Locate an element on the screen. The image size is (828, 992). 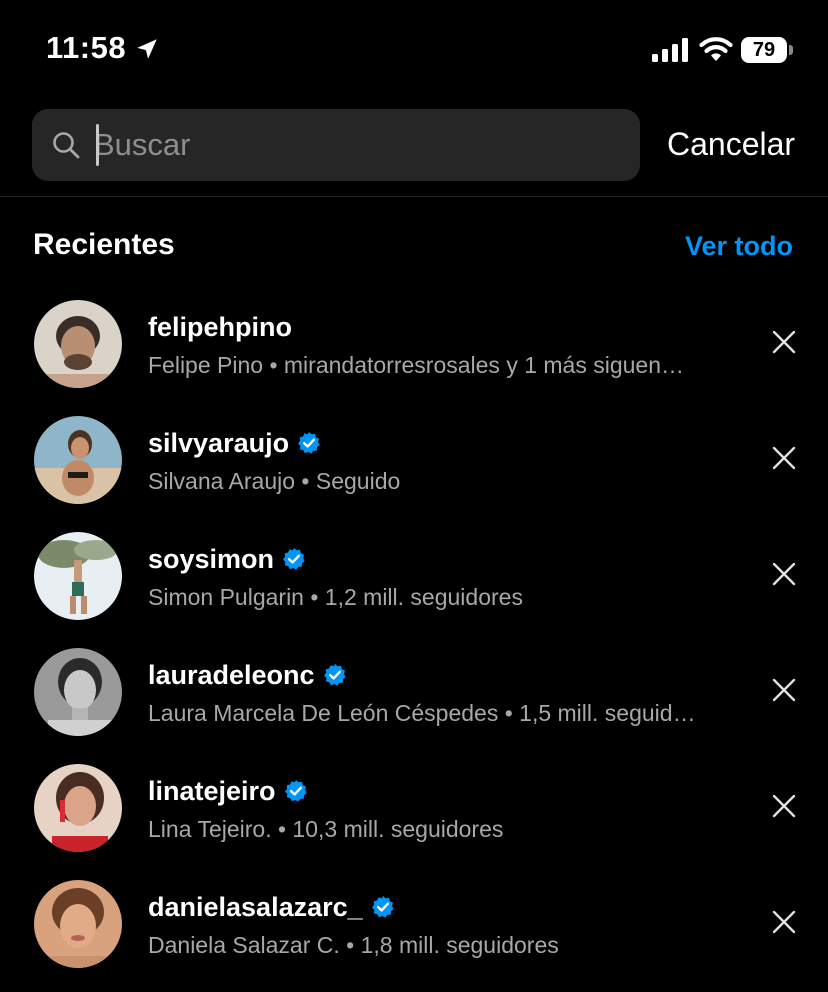
search-bar is located at coordinates (336, 145).